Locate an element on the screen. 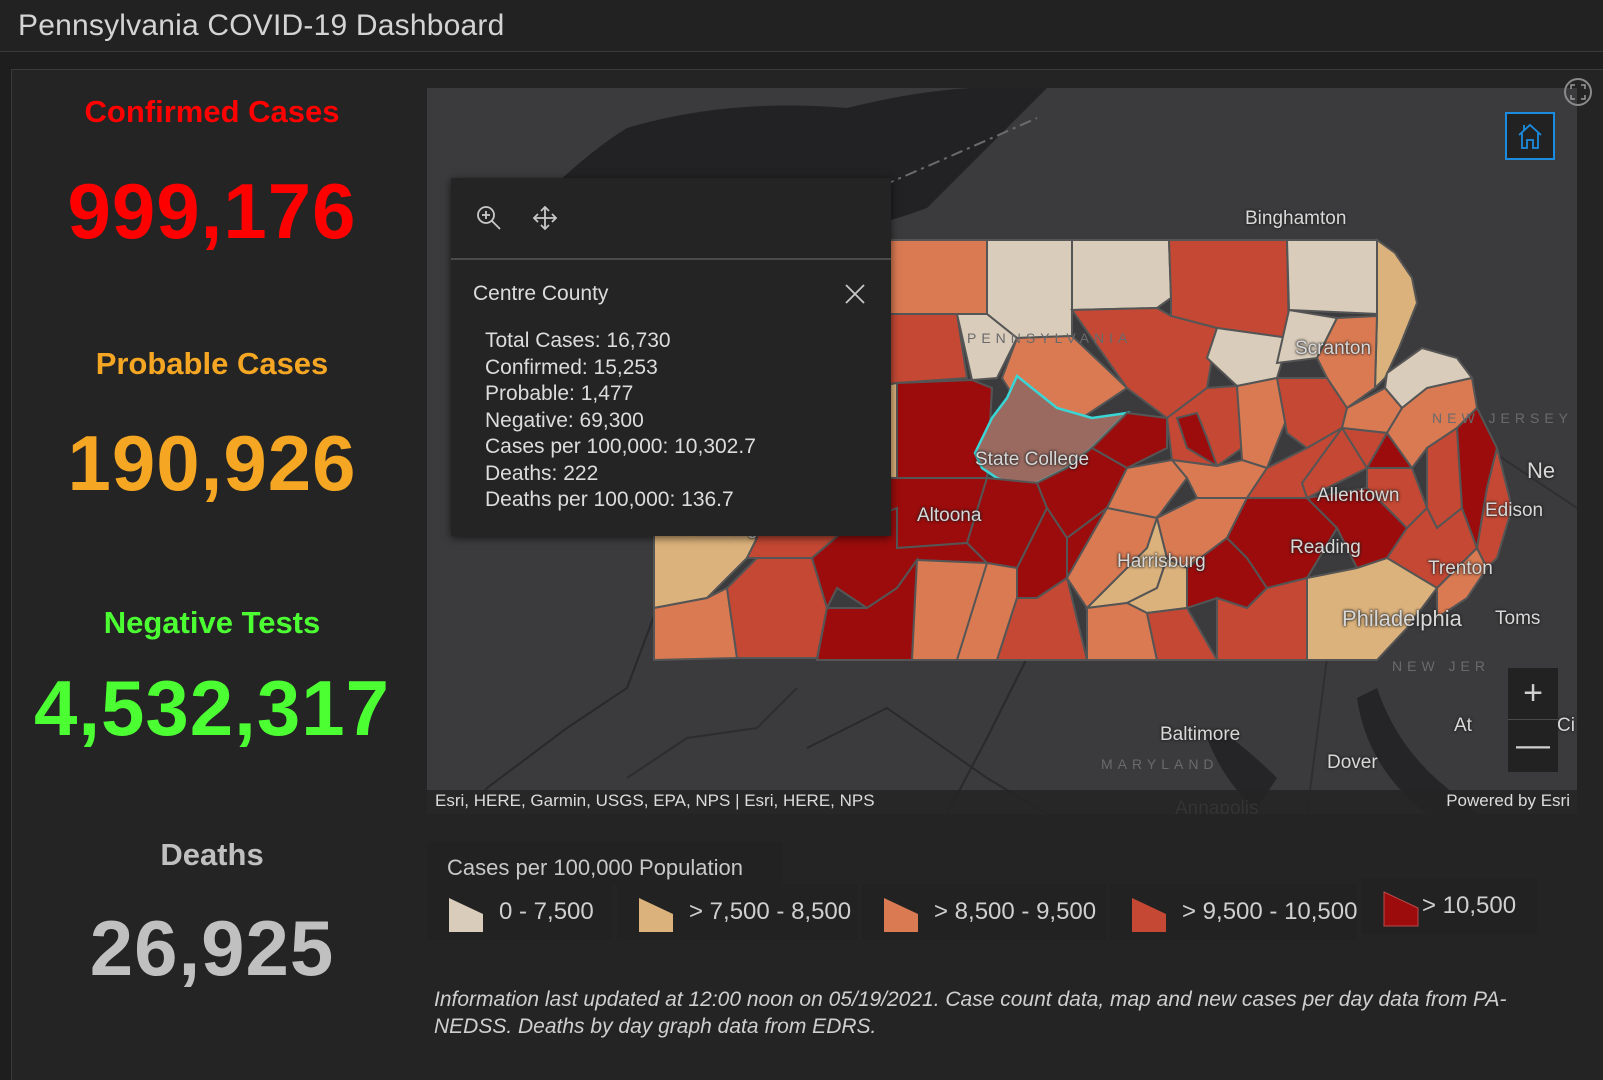  legend-label: > 9,500 - 10,500 is located at coordinates (1270, 911).